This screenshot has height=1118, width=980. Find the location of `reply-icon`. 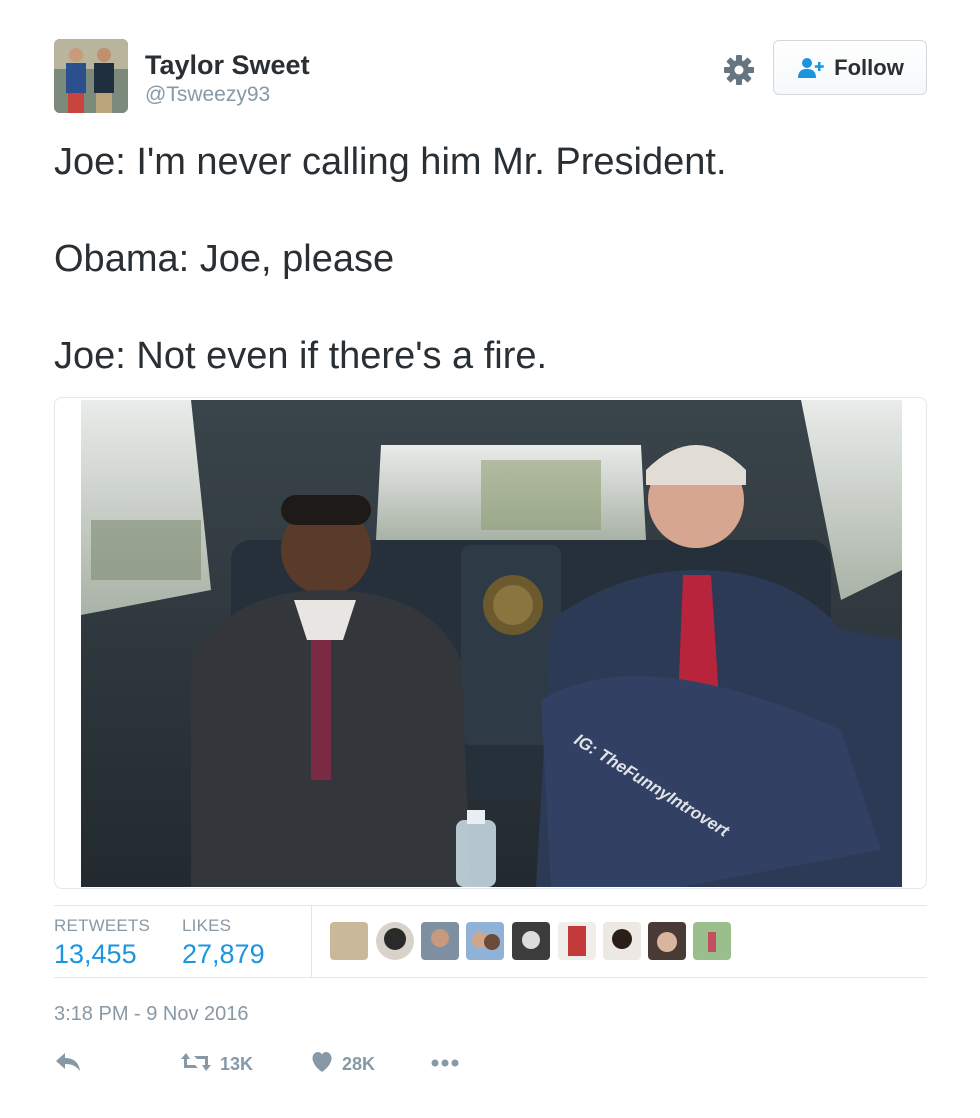

reply-icon is located at coordinates (68, 1064).